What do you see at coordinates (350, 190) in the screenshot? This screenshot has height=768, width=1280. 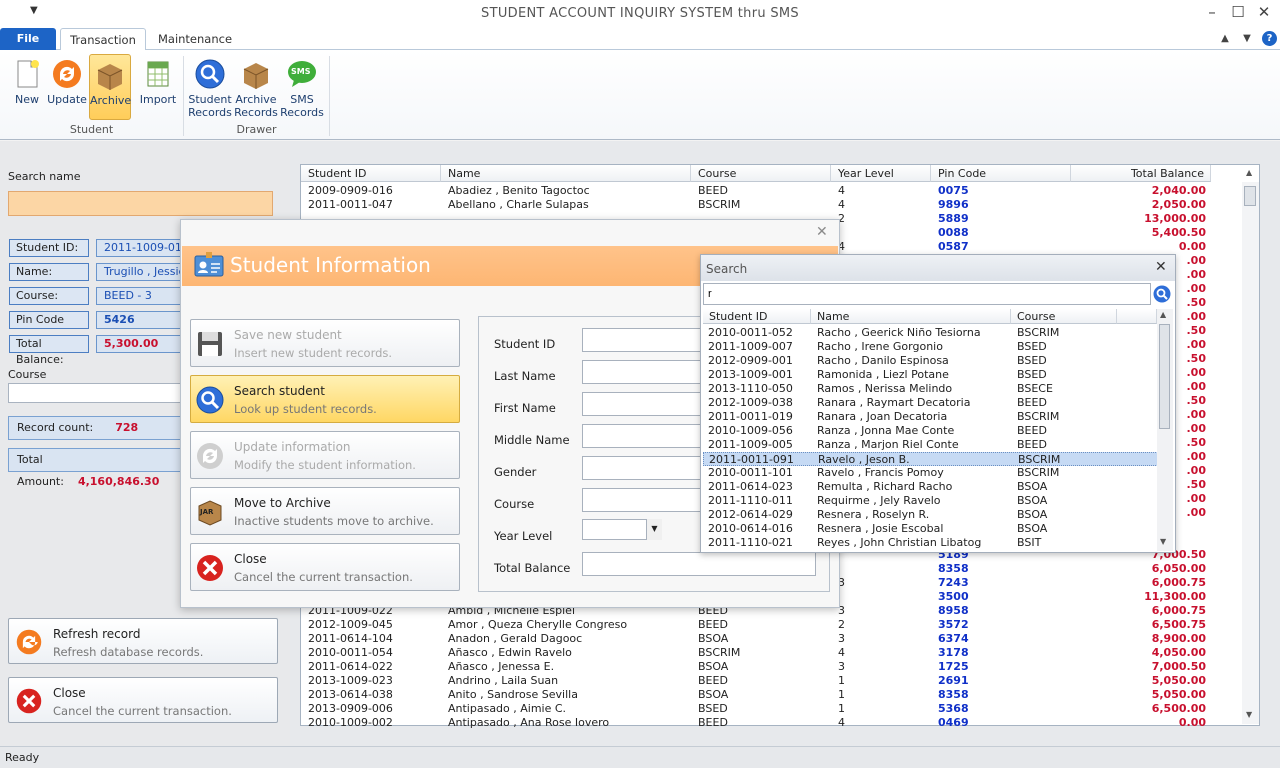 I see `cell: 2009-0909-016` at bounding box center [350, 190].